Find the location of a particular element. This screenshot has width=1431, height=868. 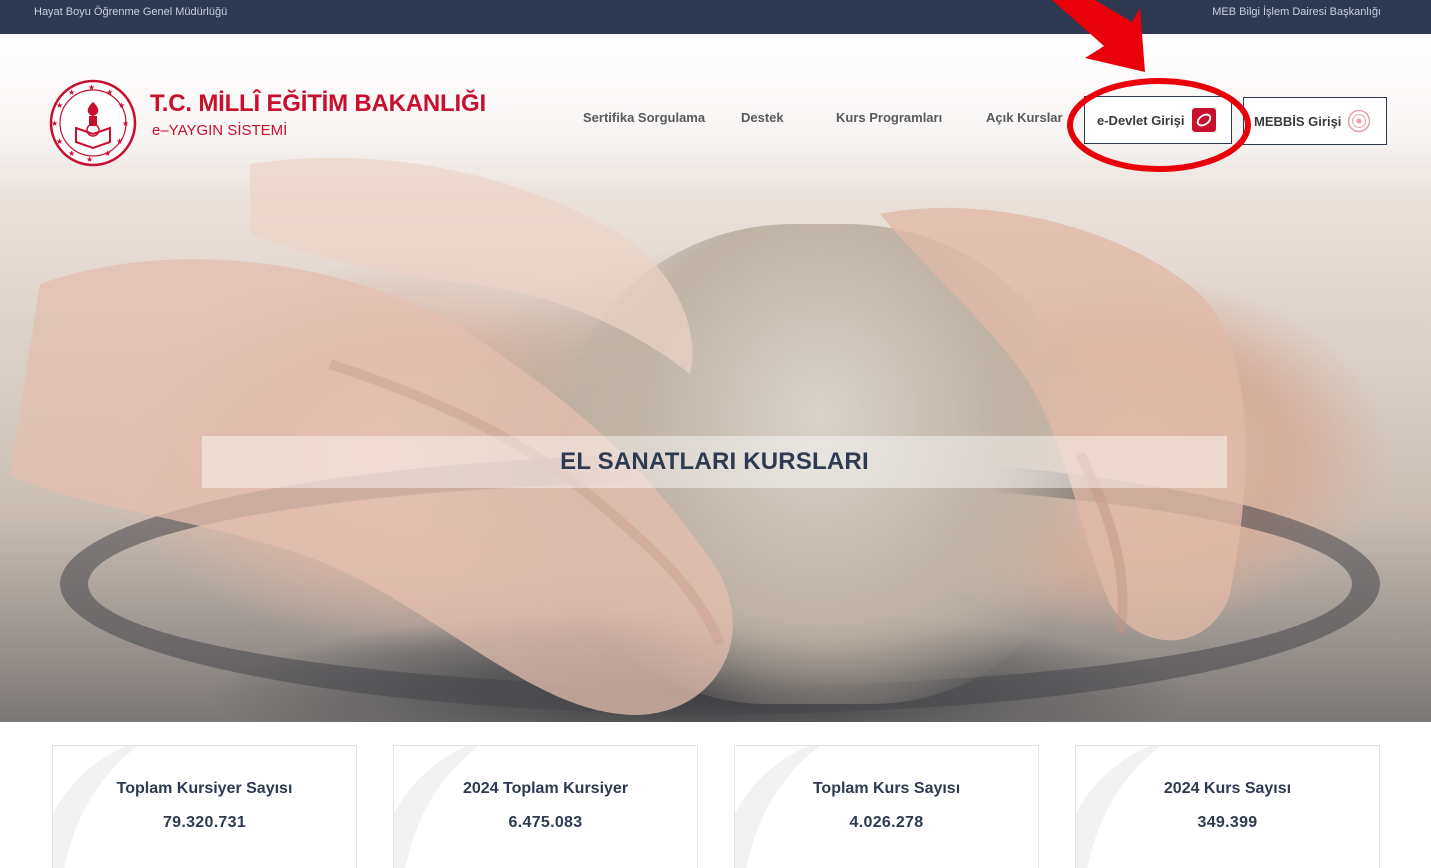

mebbis-login-button: MEBBİS Girişi is located at coordinates (1315, 121).